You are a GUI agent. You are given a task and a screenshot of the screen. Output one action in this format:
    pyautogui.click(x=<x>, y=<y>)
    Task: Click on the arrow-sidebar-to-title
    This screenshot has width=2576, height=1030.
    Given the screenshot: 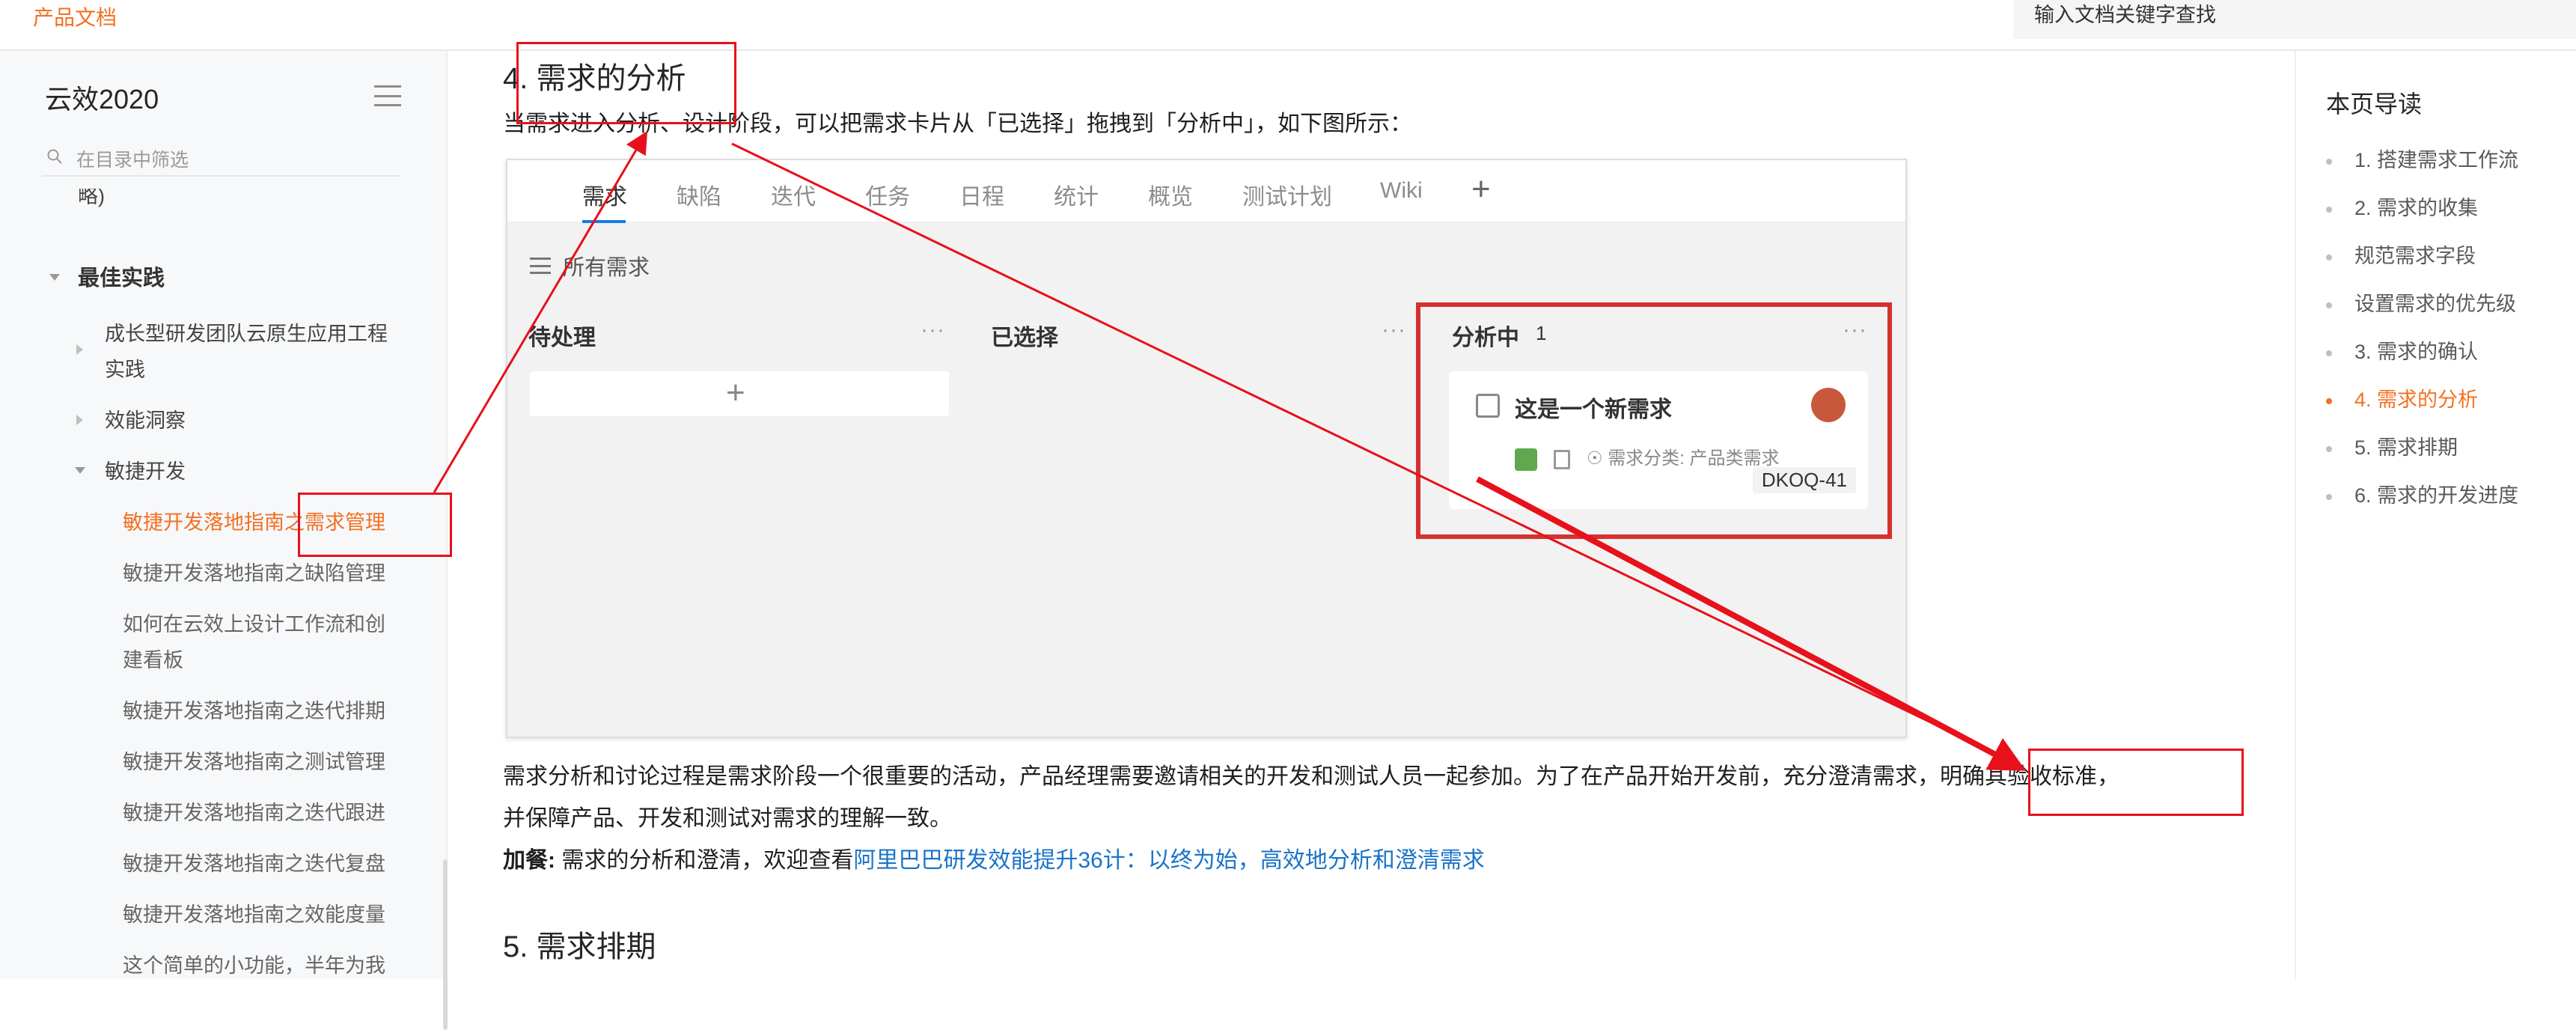 What is the action you would take?
    pyautogui.click(x=540, y=311)
    